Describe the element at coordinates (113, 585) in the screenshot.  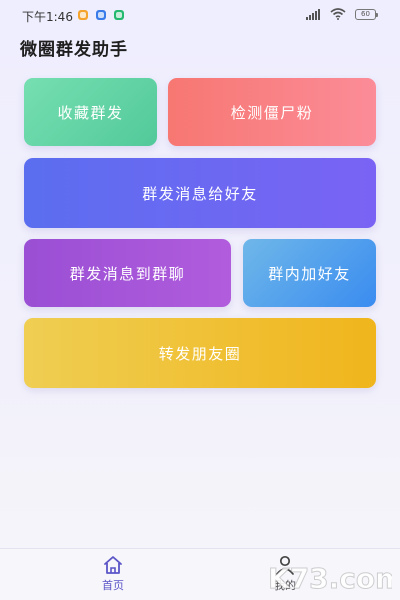
I see `nav-label-home: 首页` at that location.